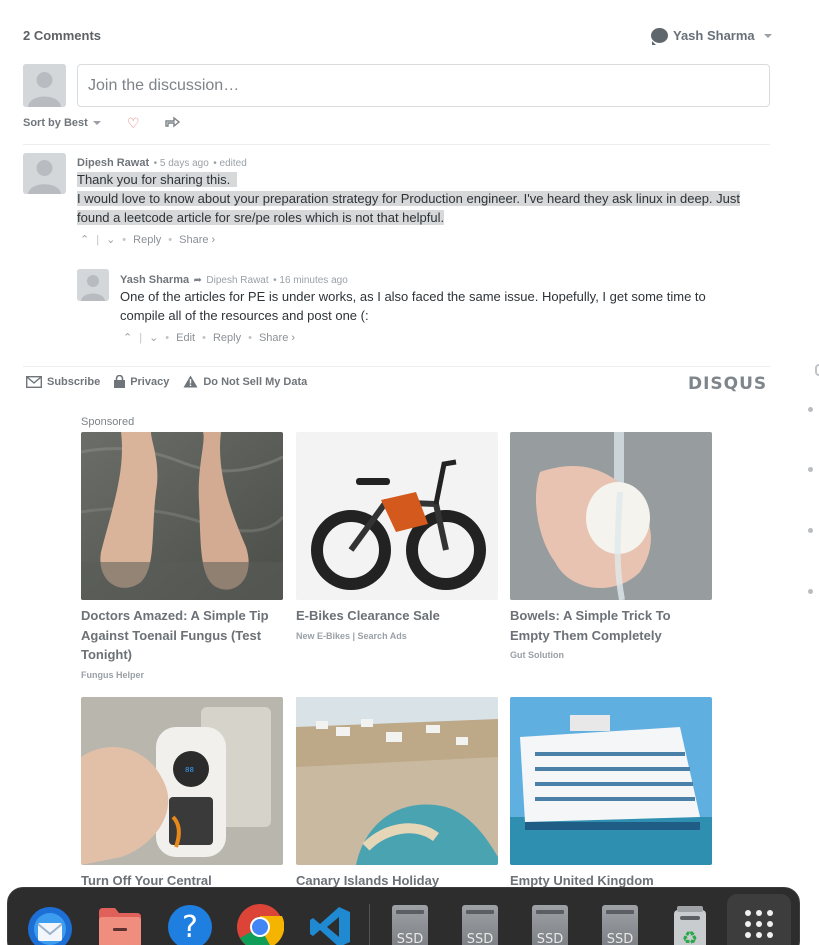 The height and width of the screenshot is (945, 819). Describe the element at coordinates (63, 381) in the screenshot. I see `subscribe-link: Subscribe` at that location.